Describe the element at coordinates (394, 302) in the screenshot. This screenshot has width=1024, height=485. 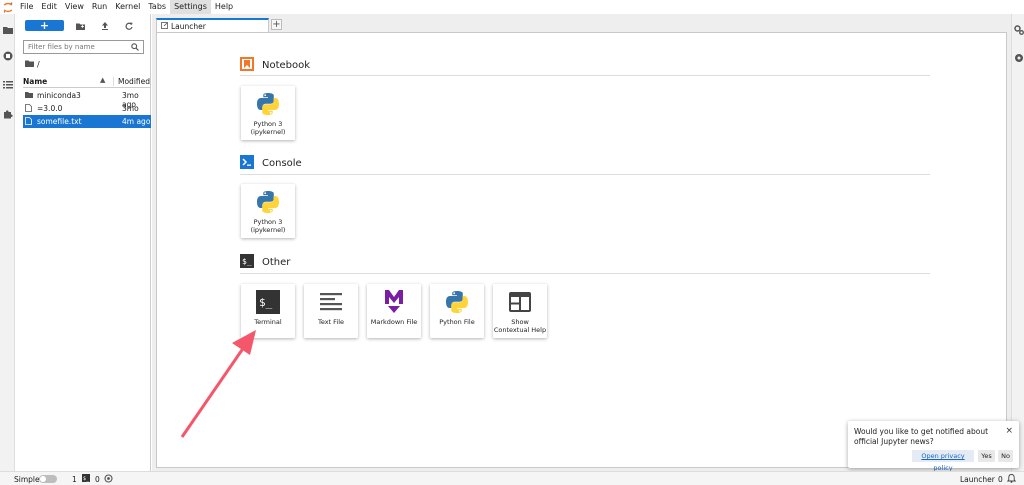
I see `markdown-icon` at that location.